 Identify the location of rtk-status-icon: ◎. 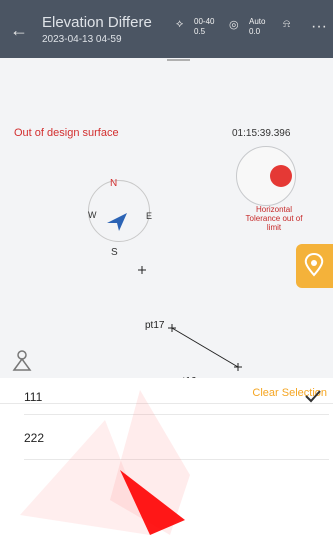
(234, 24).